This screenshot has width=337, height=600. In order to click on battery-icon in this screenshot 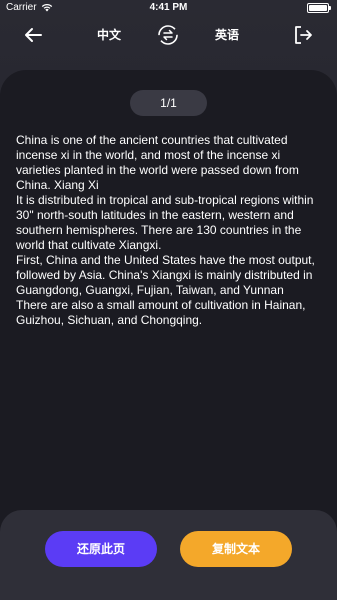, I will do `click(319, 8)`.